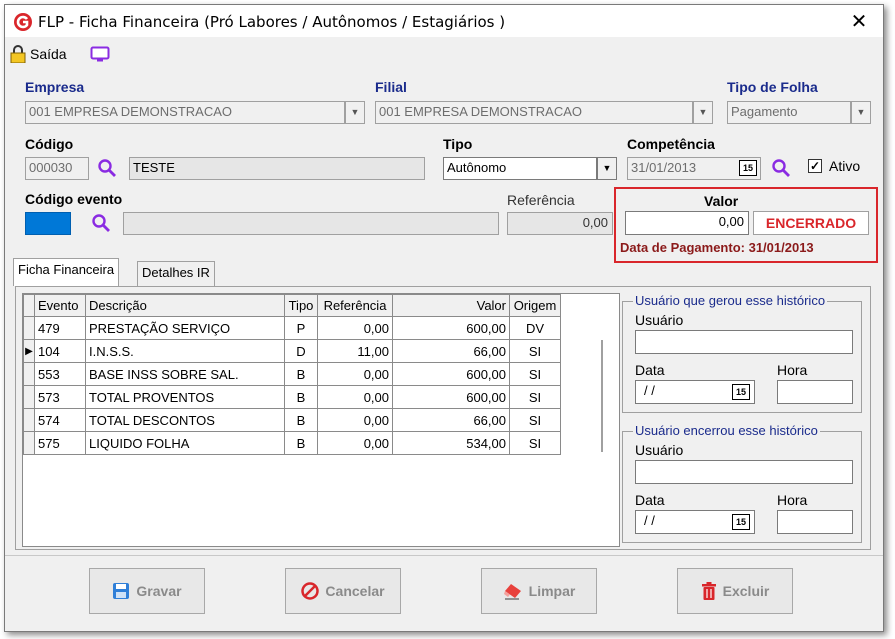 Image resolution: width=895 pixels, height=639 pixels. What do you see at coordinates (748, 168) in the screenshot?
I see `competencia-calendar-icon: 15` at bounding box center [748, 168].